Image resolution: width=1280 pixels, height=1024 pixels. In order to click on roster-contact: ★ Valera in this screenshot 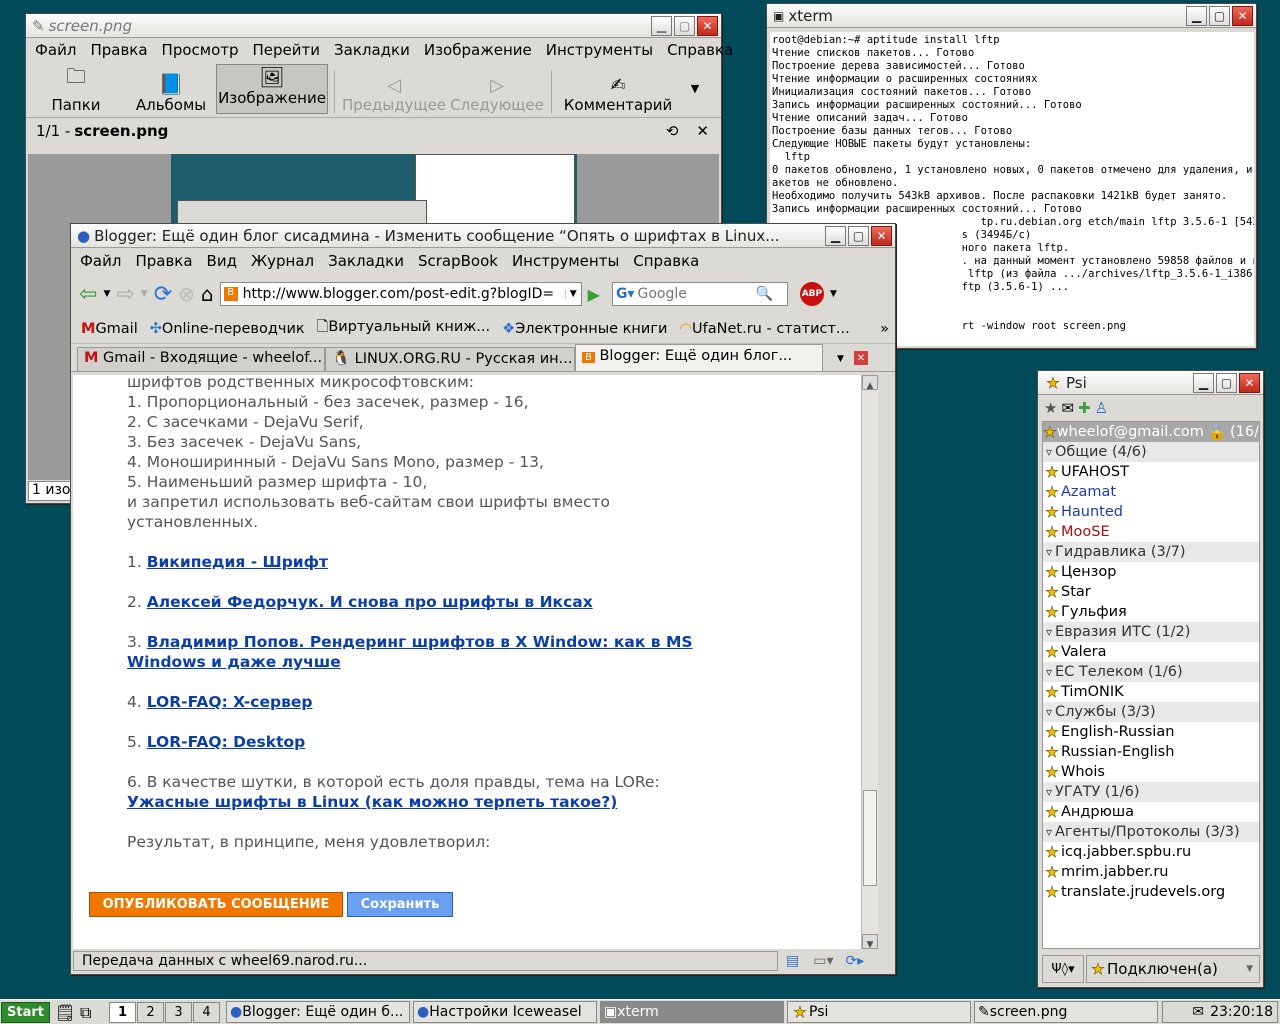, I will do `click(1151, 652)`.